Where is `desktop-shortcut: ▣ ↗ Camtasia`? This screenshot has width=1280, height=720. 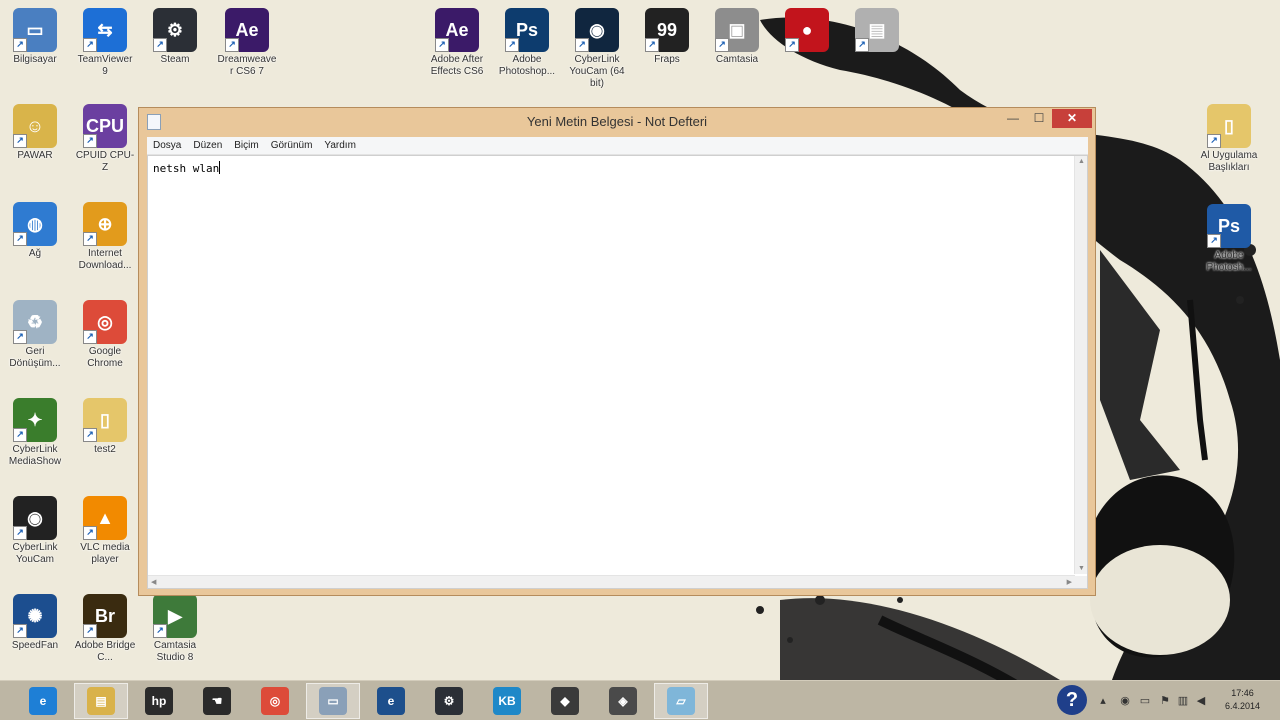
desktop-shortcut: ▣ ↗ Camtasia is located at coordinates (737, 37).